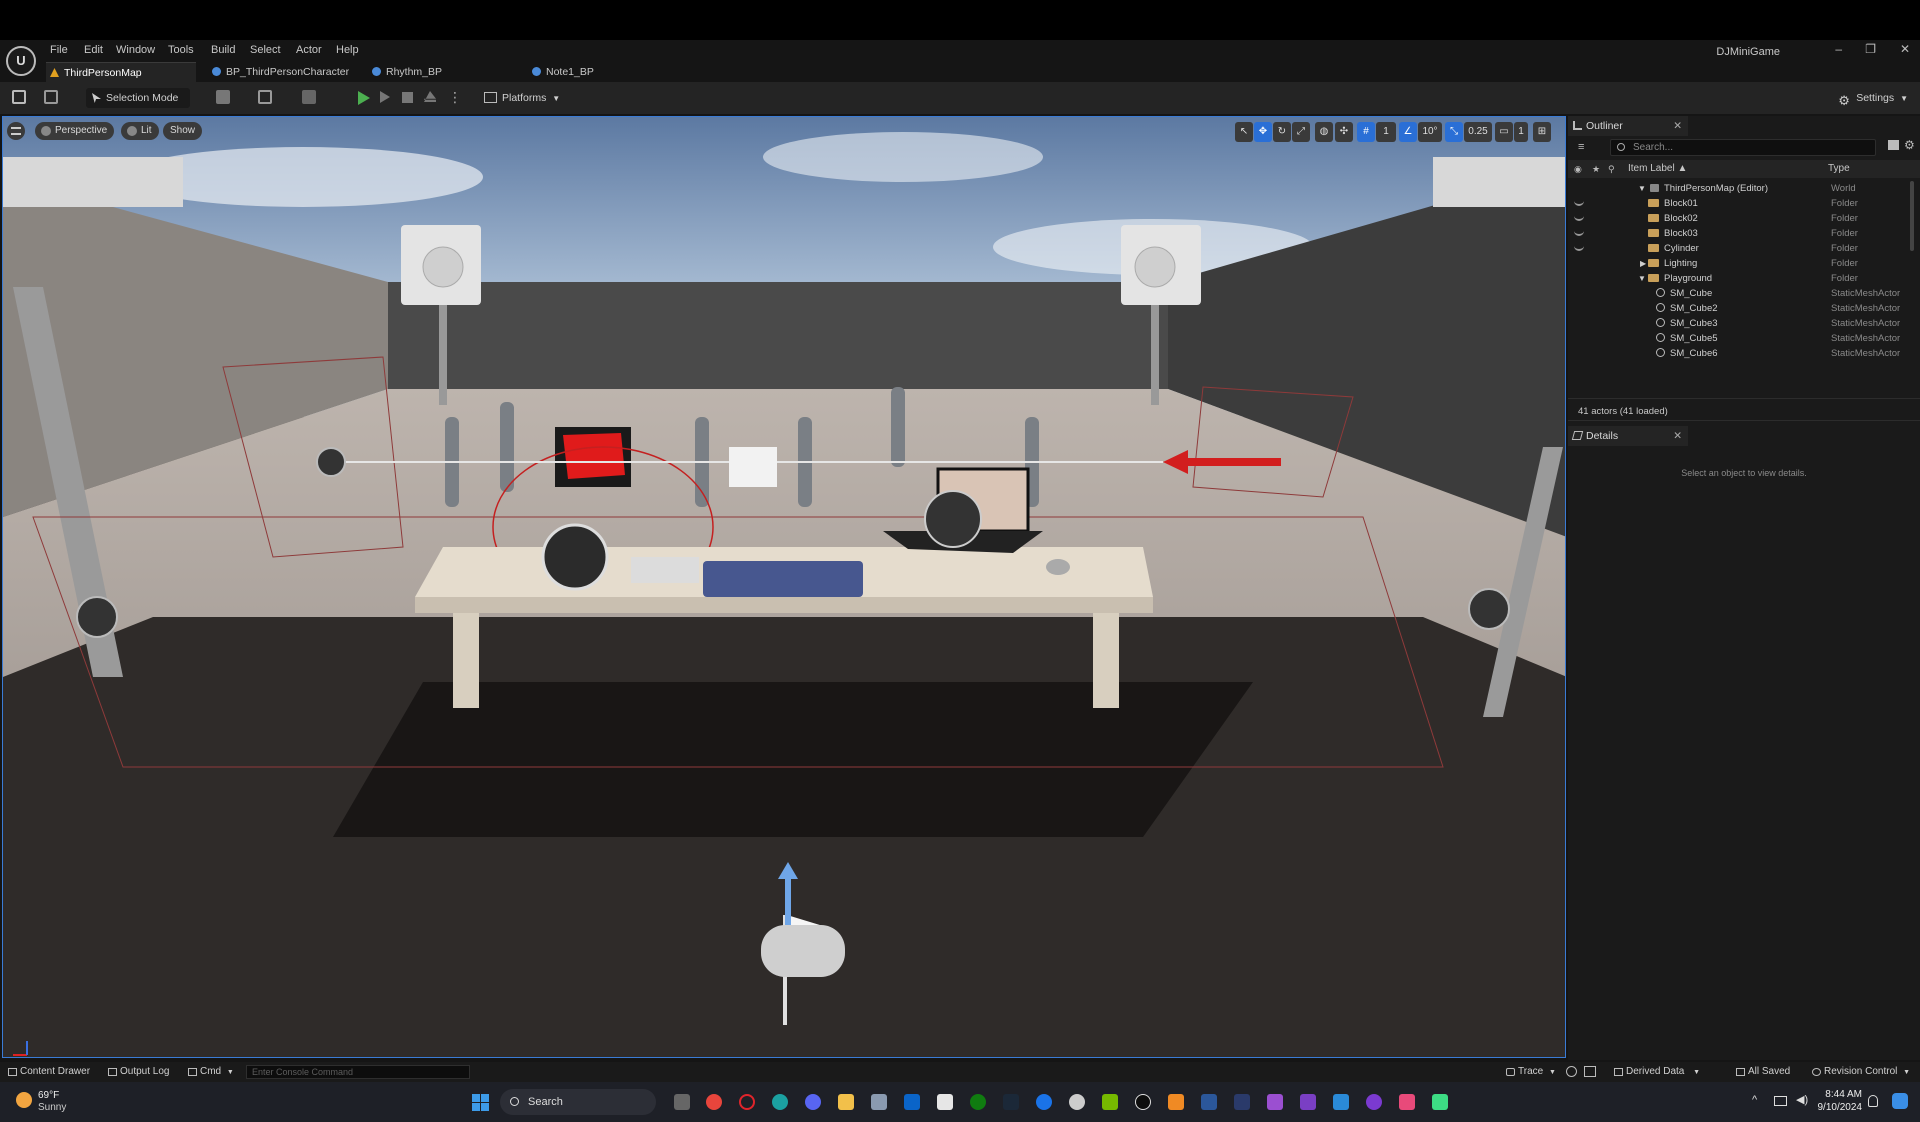  What do you see at coordinates (1744, 278) in the screenshot?
I see `outliner-row: ▼ Playground Folder` at bounding box center [1744, 278].